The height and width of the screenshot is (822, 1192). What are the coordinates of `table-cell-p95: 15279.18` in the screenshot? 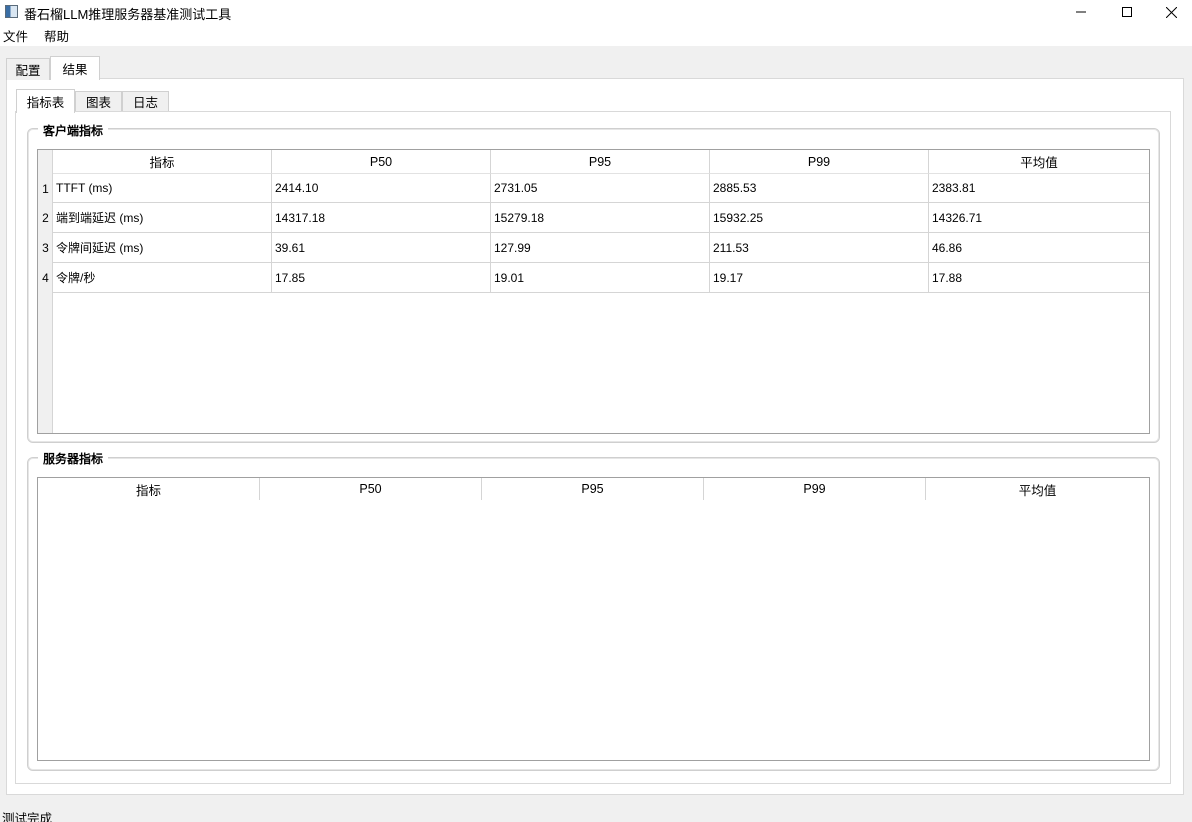 It's located at (600, 218).